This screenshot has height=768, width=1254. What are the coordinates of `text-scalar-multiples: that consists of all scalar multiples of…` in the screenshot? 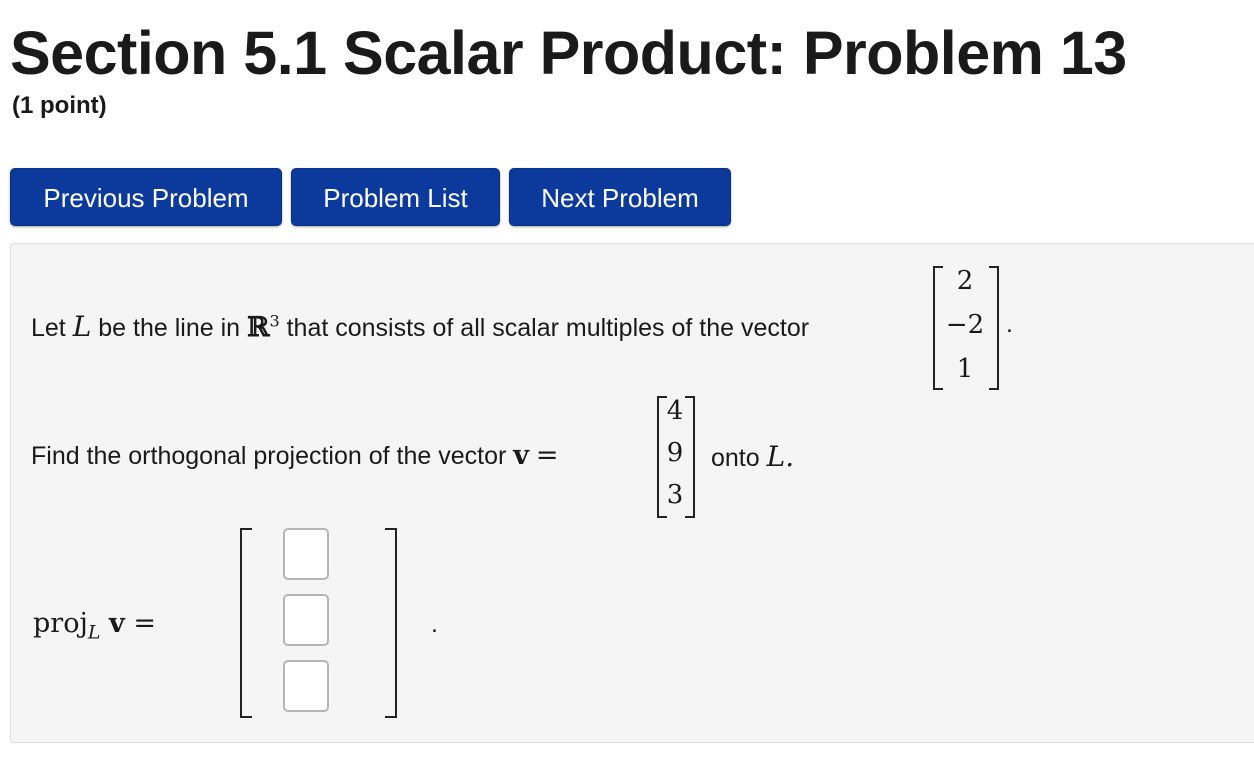 It's located at (548, 328).